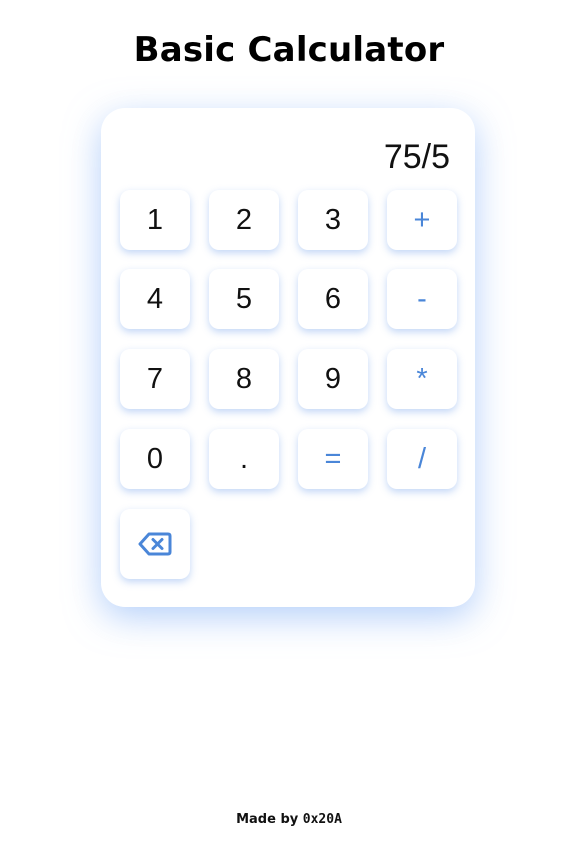 This screenshot has height=842, width=570. I want to click on footer-credit: Made by 0x20A, so click(285, 819).